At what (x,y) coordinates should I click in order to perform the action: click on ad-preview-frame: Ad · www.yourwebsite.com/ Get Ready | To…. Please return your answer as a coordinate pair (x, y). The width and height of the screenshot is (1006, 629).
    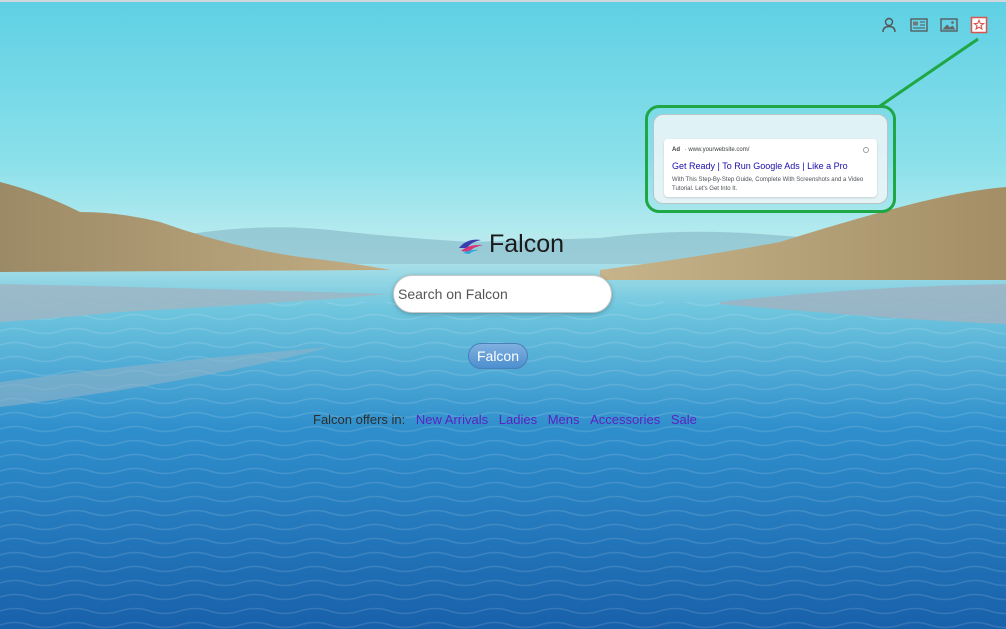
    Looking at the image, I should click on (770, 159).